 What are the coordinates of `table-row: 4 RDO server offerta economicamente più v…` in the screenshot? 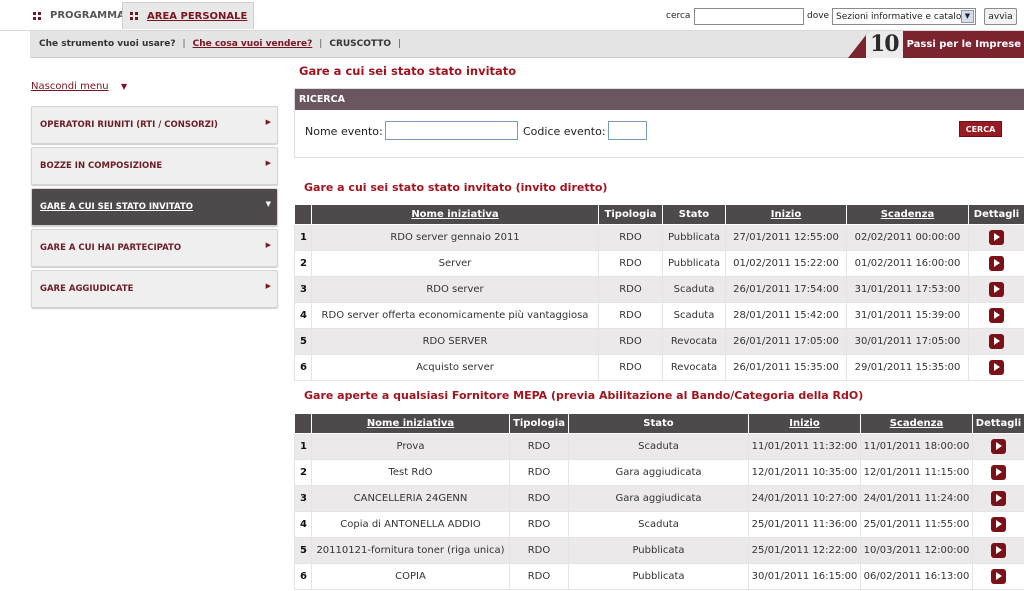 It's located at (659, 315).